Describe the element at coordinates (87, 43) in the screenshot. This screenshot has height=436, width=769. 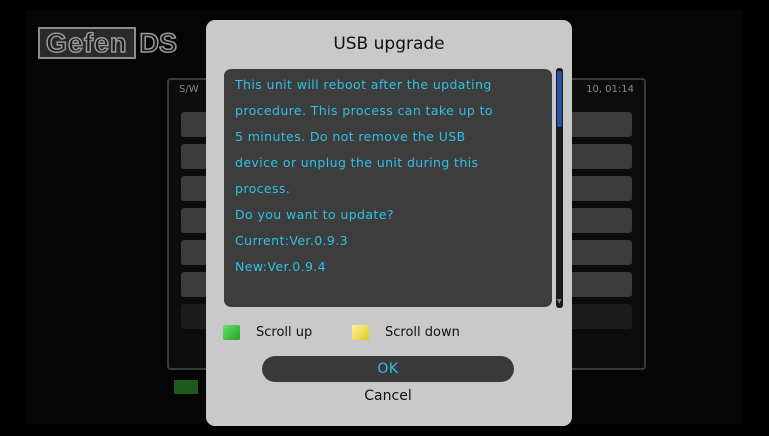
I see `logo-text: Gefen` at that location.